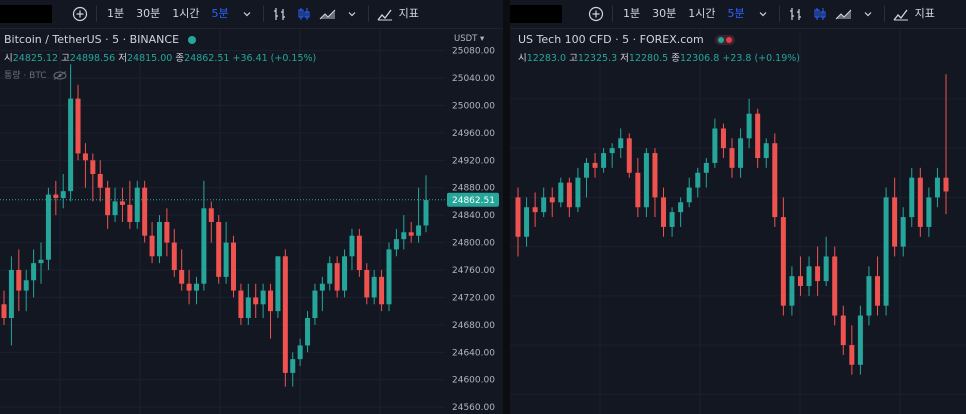  I want to click on toolbar-right: 1분 30분 1시간 5분 지표, so click(738, 14).